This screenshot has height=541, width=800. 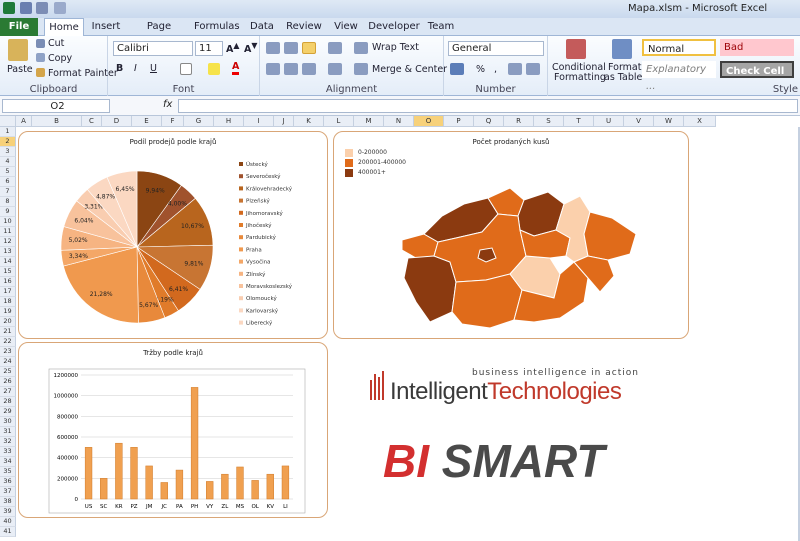 What do you see at coordinates (273, 48) in the screenshot?
I see `align-top-icon` at bounding box center [273, 48].